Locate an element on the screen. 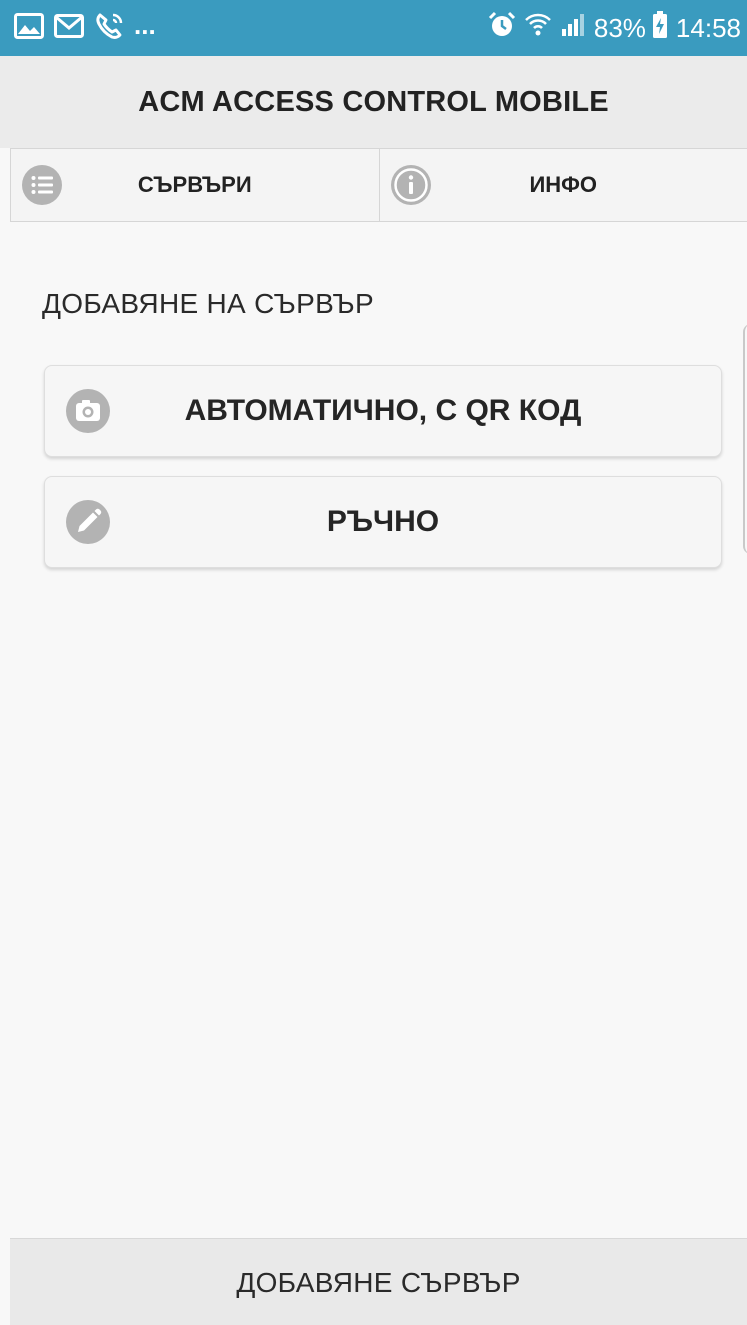 The width and height of the screenshot is (747, 1325). section-heading: ДОБАВЯНЕ НА СЪРВЪР is located at coordinates (208, 303).